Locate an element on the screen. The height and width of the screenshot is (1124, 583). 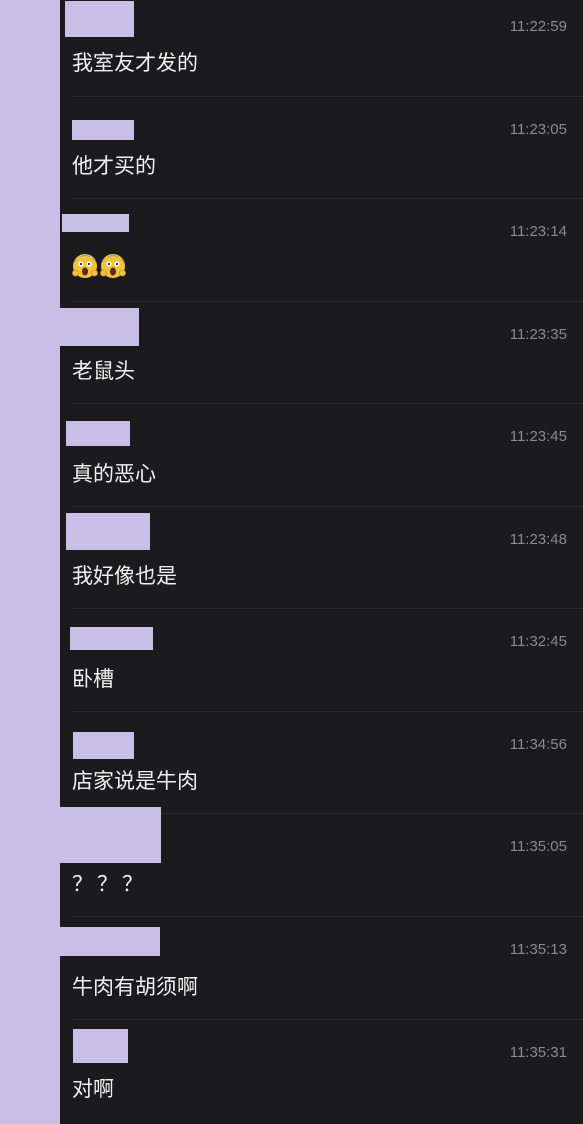
message-text: 店家说是牛肉 is located at coordinates (135, 781).